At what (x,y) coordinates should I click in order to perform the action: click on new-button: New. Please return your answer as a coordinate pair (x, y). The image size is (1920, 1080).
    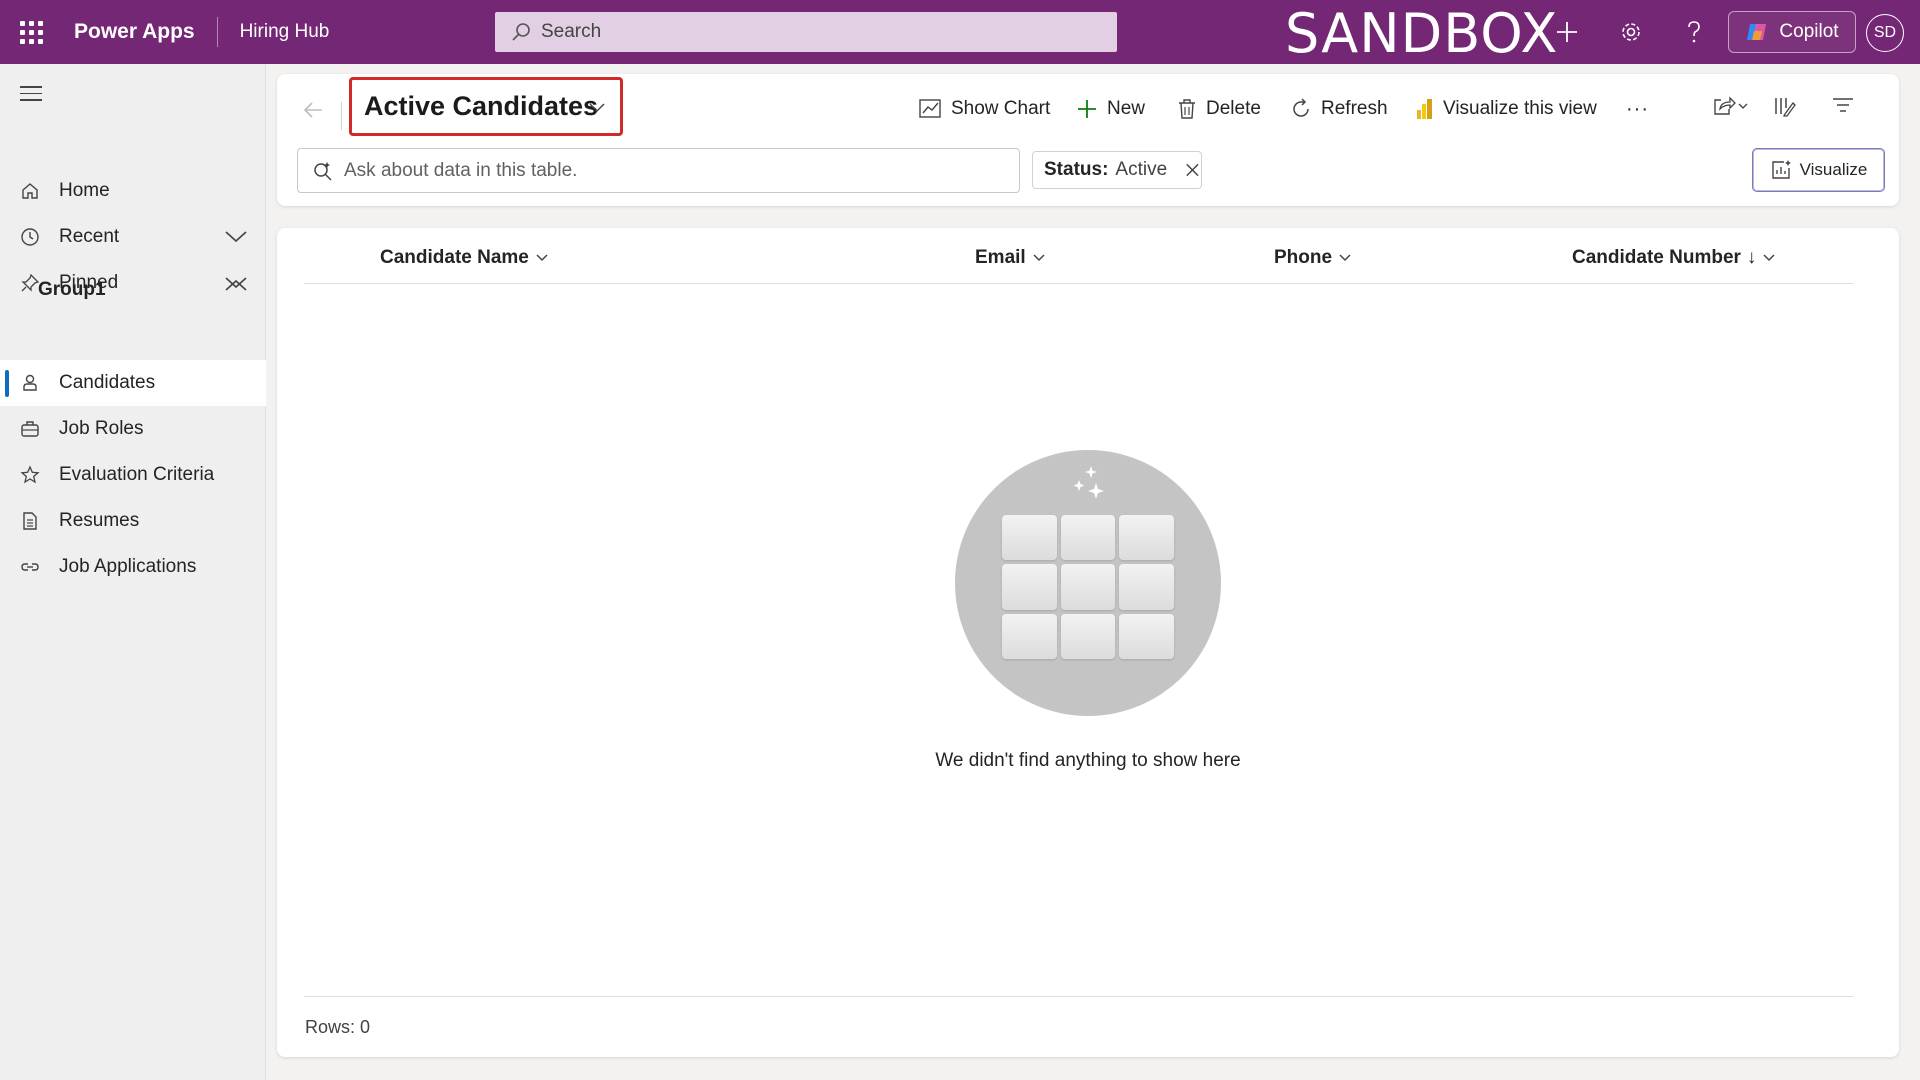
    Looking at the image, I should click on (1110, 109).